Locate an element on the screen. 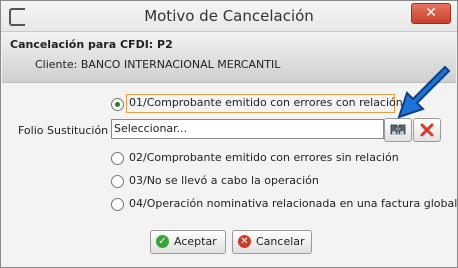 Image resolution: width=458 pixels, height=268 pixels. title-bar: Motivo de Cancelación ✕ is located at coordinates (229, 16).